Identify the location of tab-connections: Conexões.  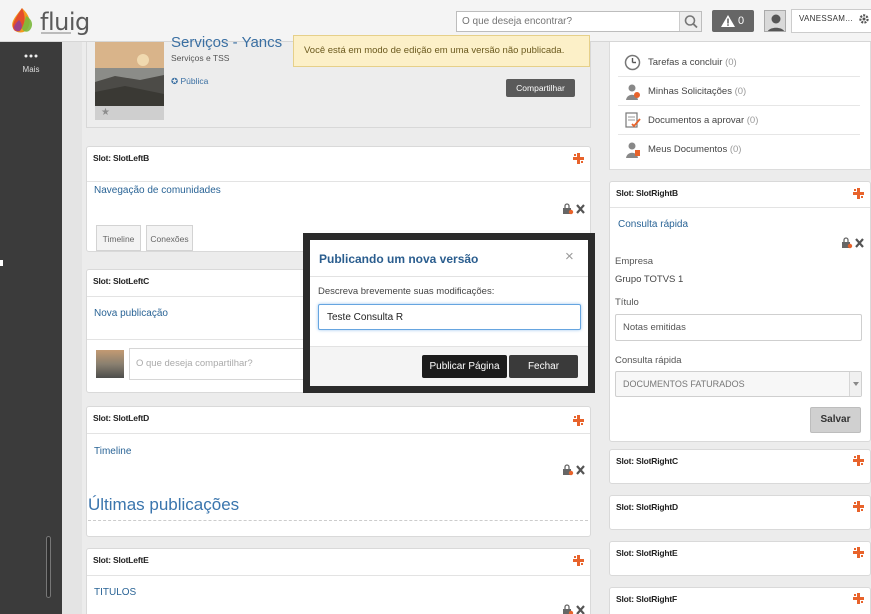
(169, 238).